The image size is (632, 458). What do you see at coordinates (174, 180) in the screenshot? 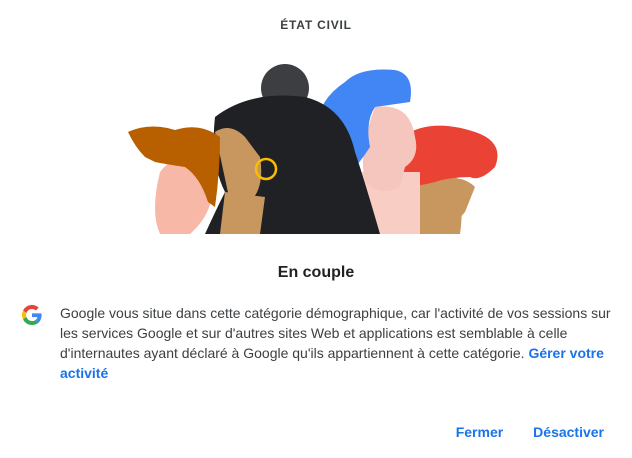
I see `person-orange-hair` at bounding box center [174, 180].